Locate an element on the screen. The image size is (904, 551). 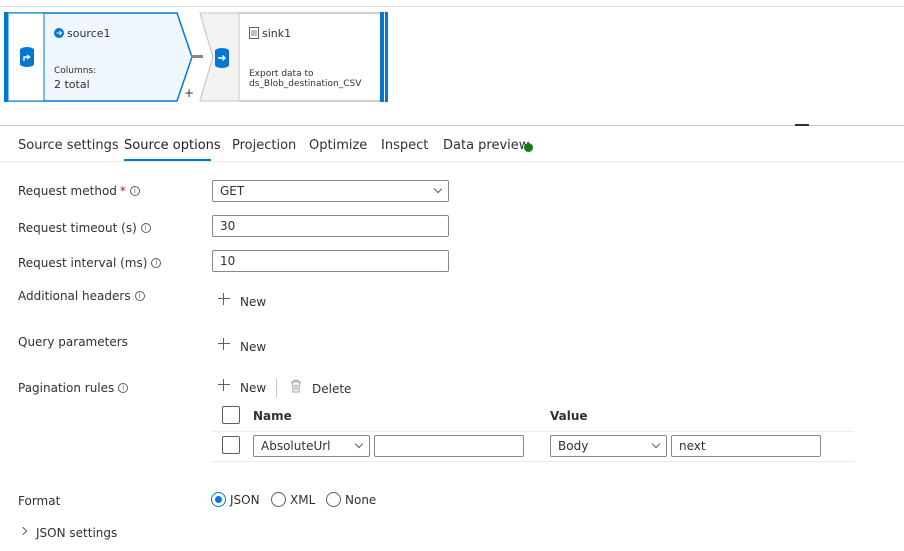
add-header-button: New is located at coordinates (248, 302).